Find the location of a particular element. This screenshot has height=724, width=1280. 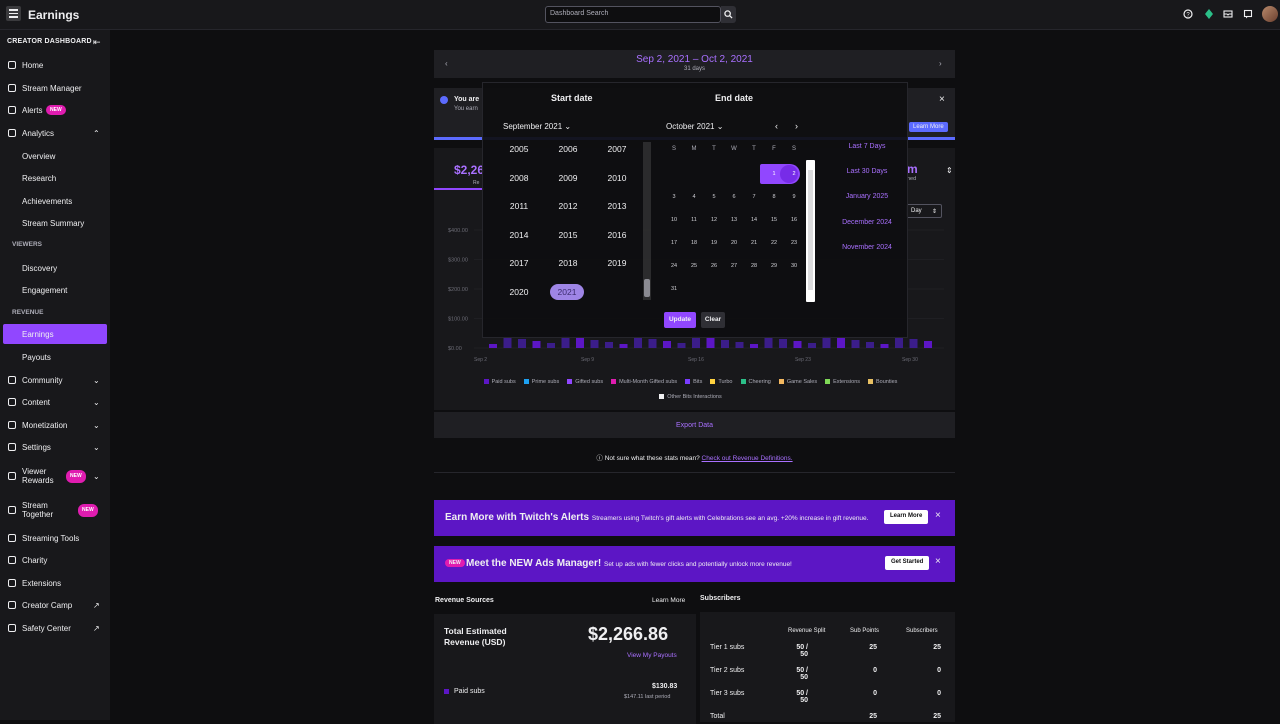

year-option: 2014 is located at coordinates (519, 235).